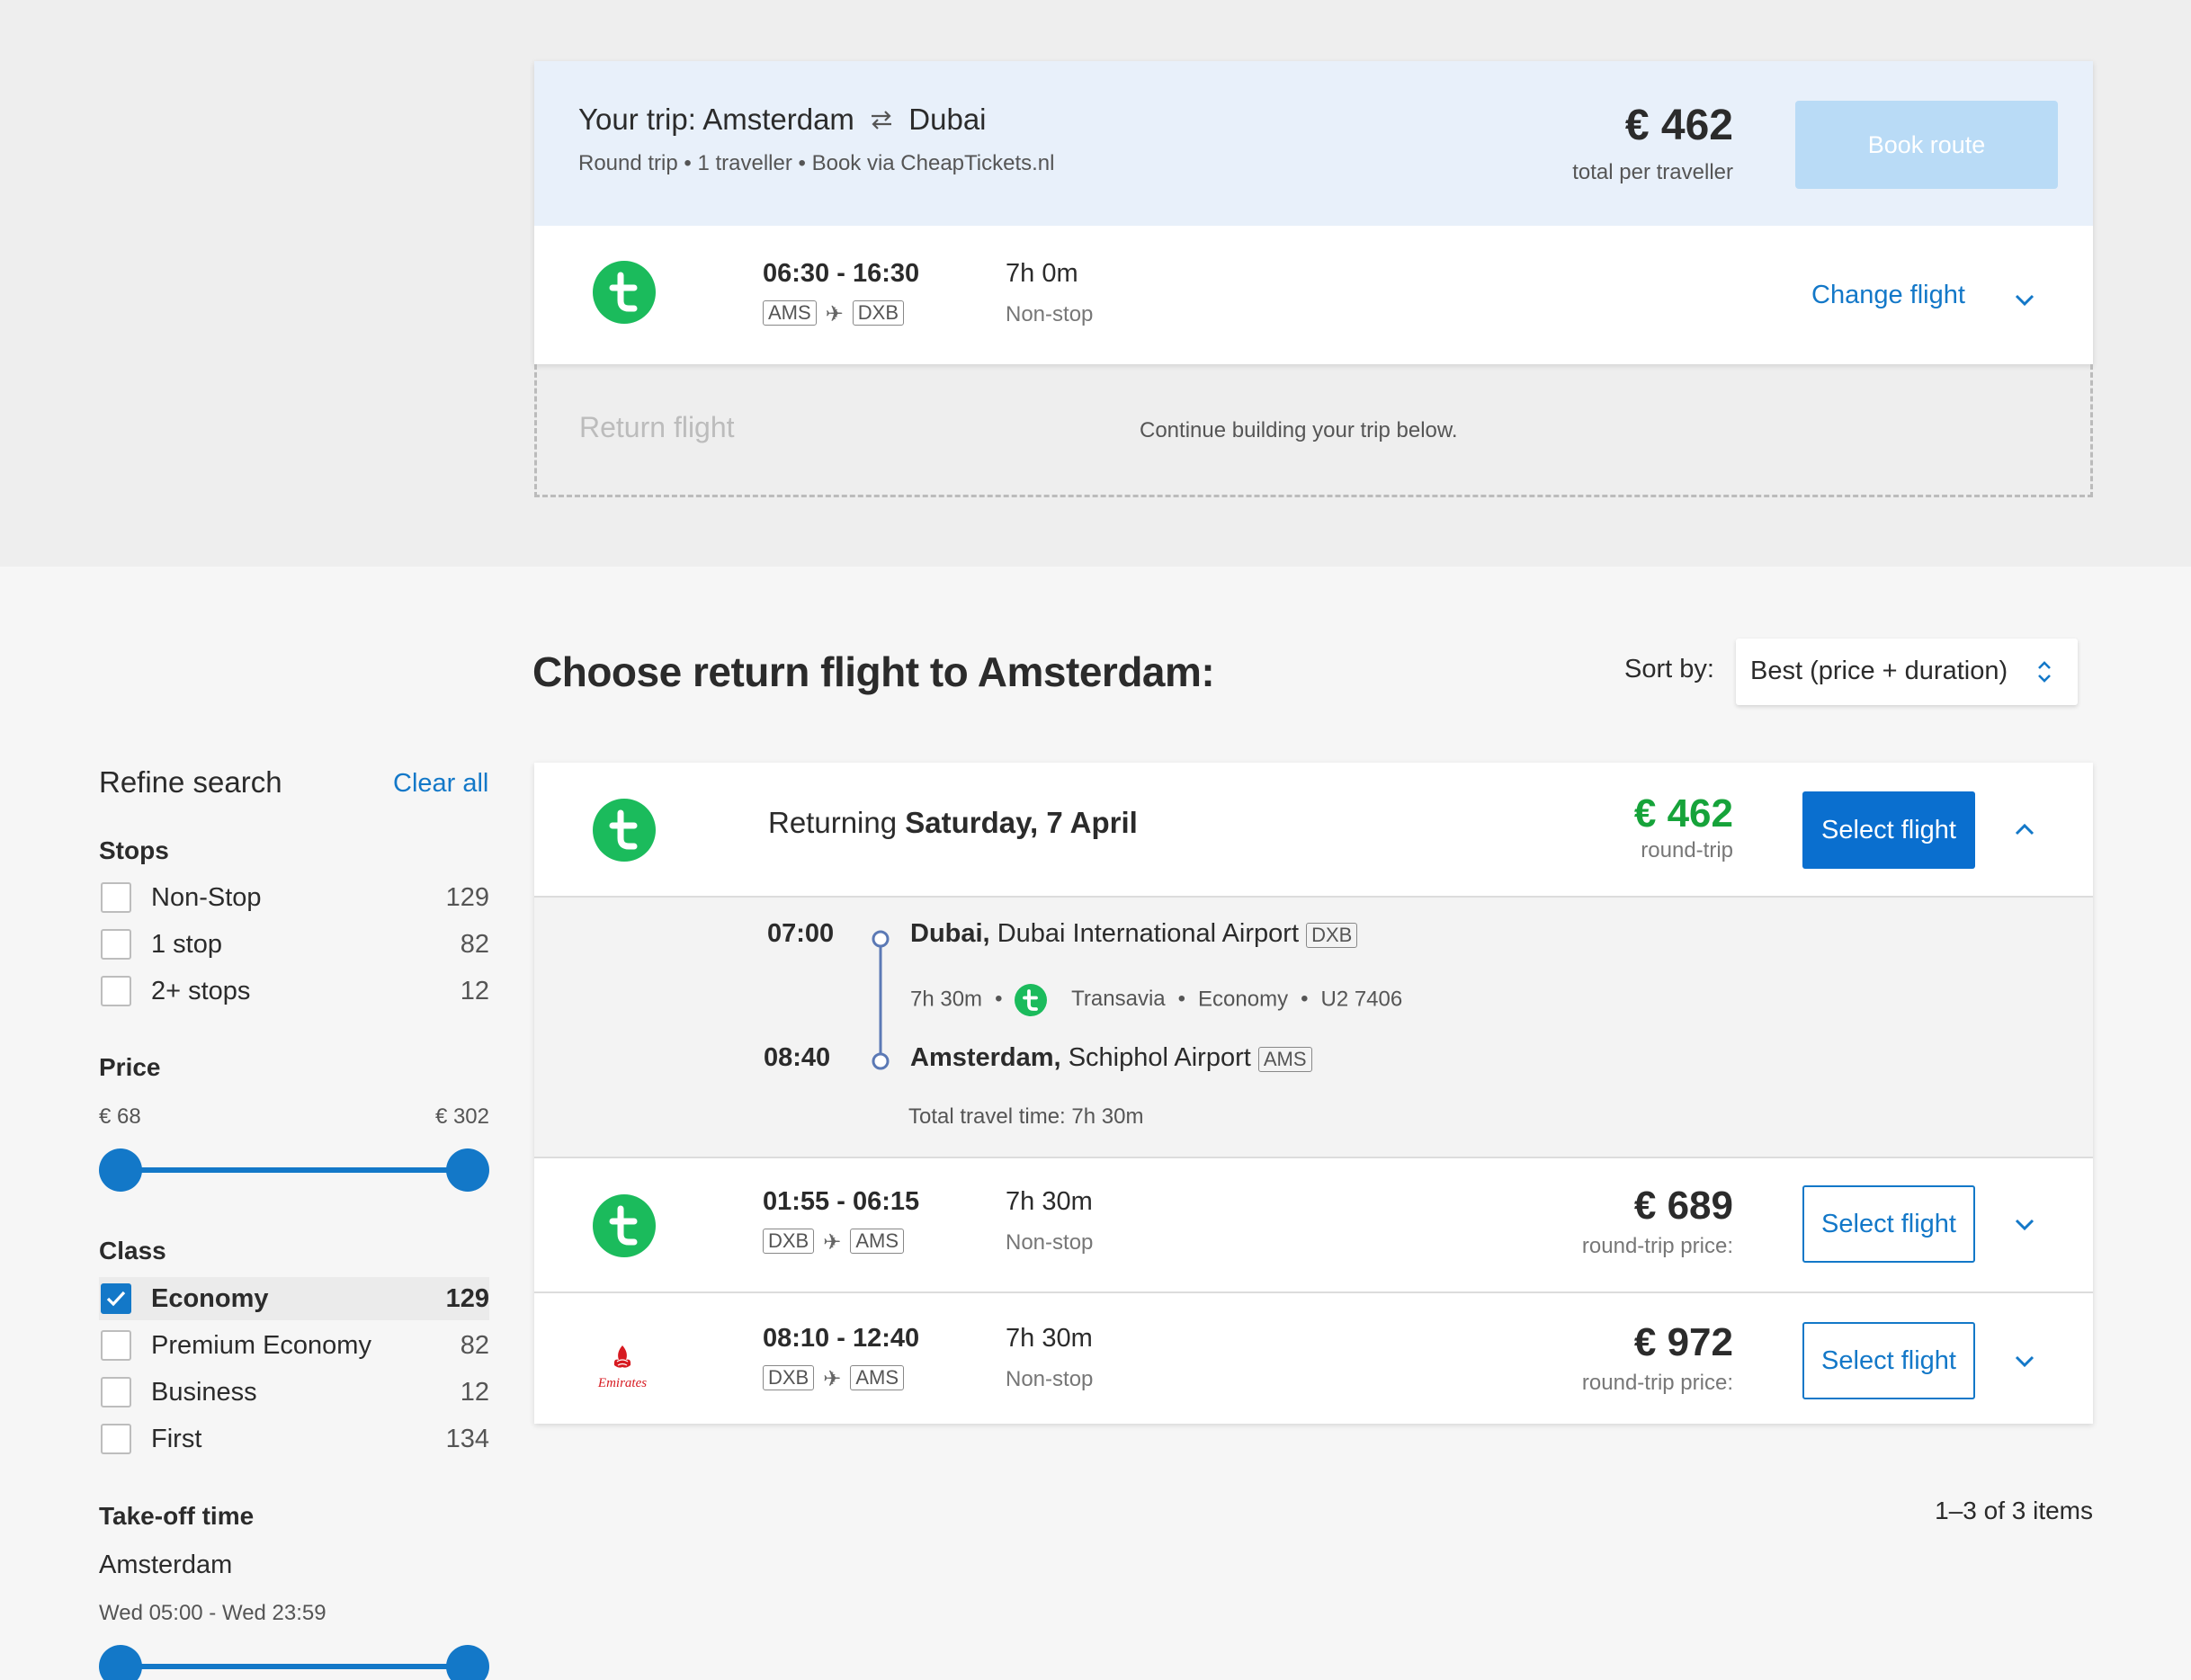 The width and height of the screenshot is (2191, 1680). What do you see at coordinates (624, 1367) in the screenshot?
I see `emirates-logo-icon: Emirates` at bounding box center [624, 1367].